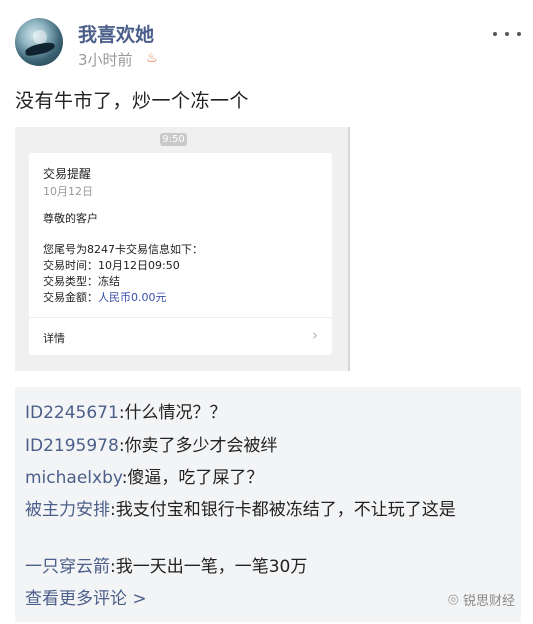  What do you see at coordinates (315, 335) in the screenshot?
I see `chevron-right-icon: ›` at bounding box center [315, 335].